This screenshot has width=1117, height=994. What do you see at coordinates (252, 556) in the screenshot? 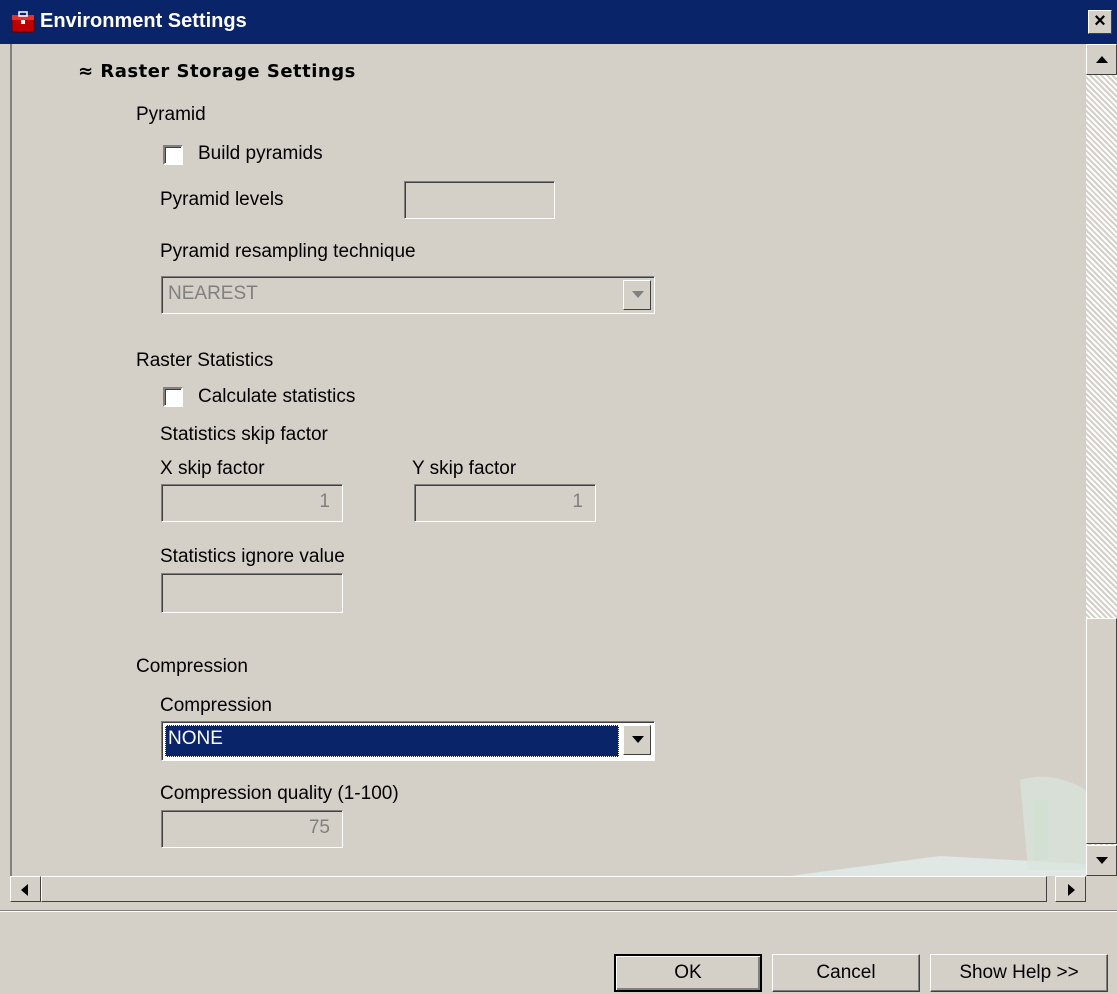
I see `statistics-ignore-value-label: Statistics ignore value` at bounding box center [252, 556].